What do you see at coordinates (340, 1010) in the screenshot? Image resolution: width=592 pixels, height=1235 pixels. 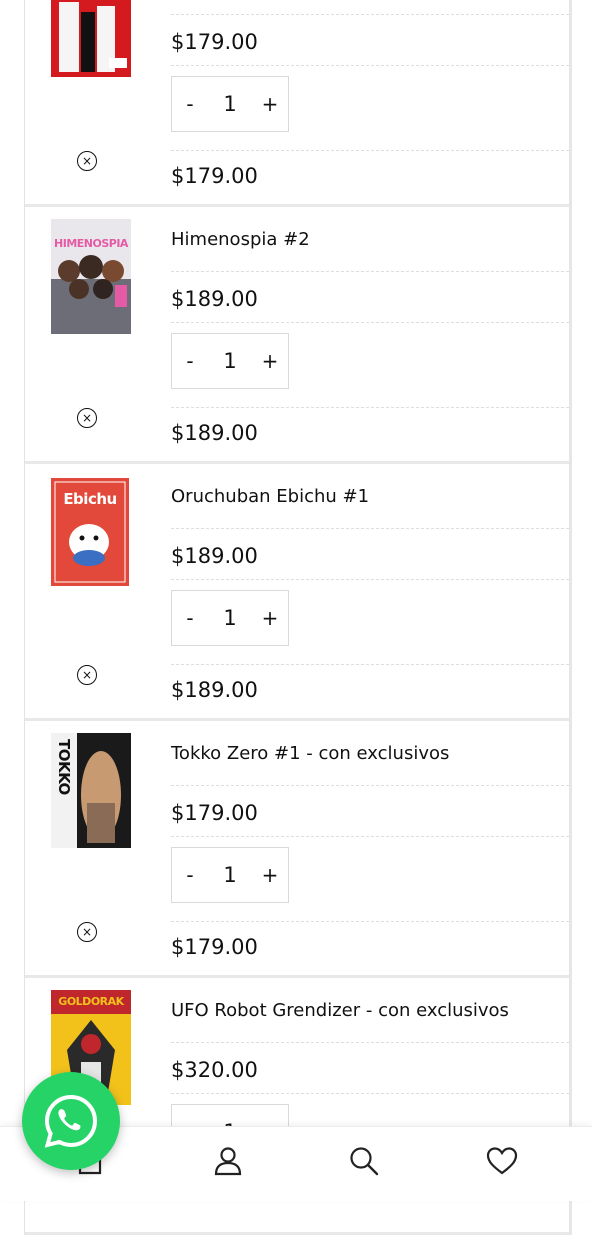 I see `product-name: UFO Robot Grendizer - con exclusivos` at bounding box center [340, 1010].